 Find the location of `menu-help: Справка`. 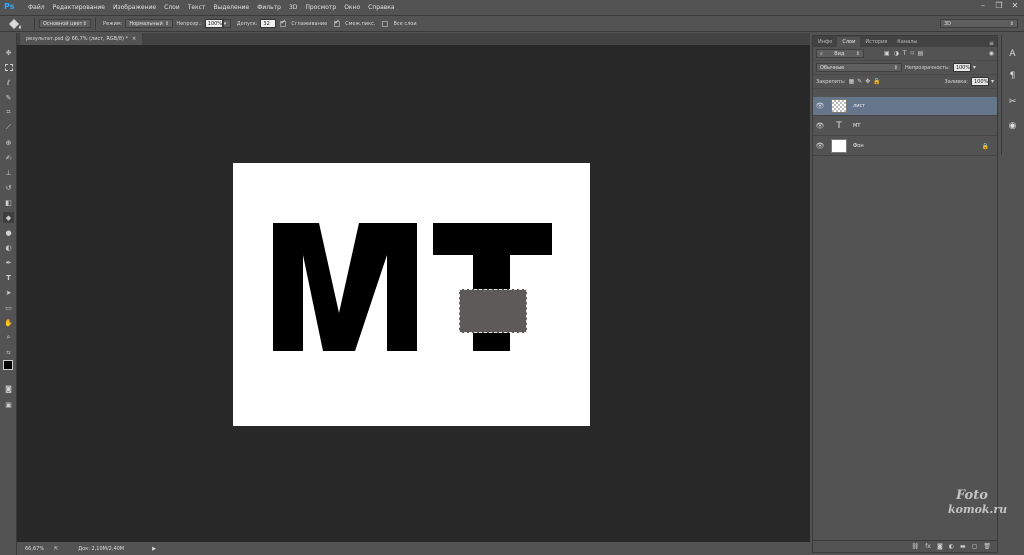

menu-help: Справка is located at coordinates (381, 7).